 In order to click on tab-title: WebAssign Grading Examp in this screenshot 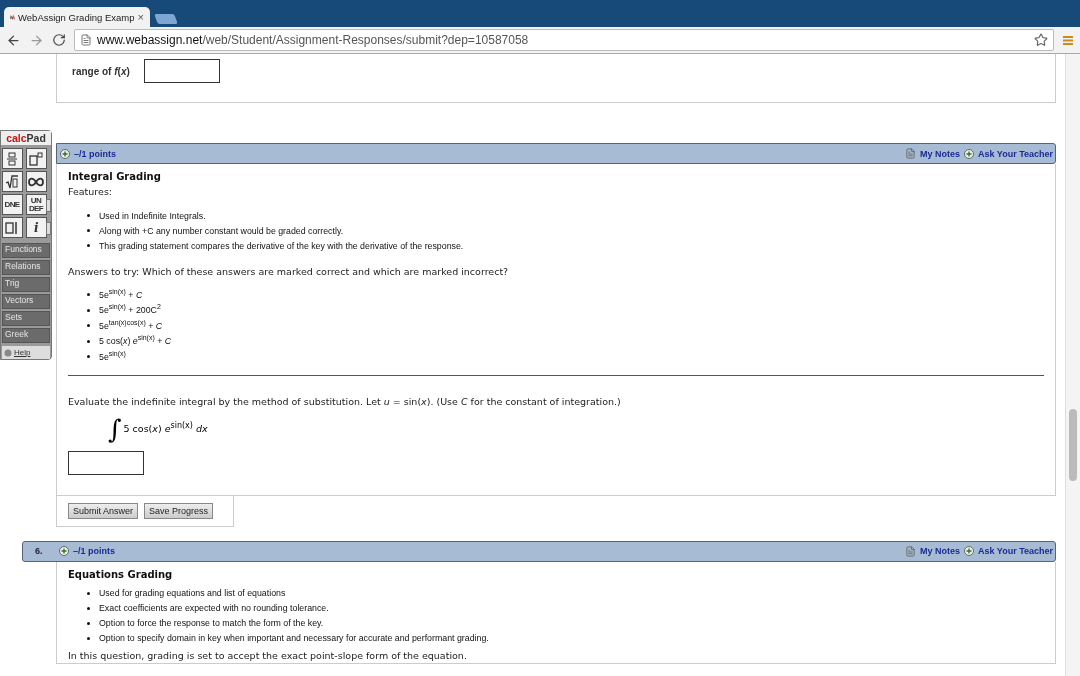, I will do `click(76, 17)`.